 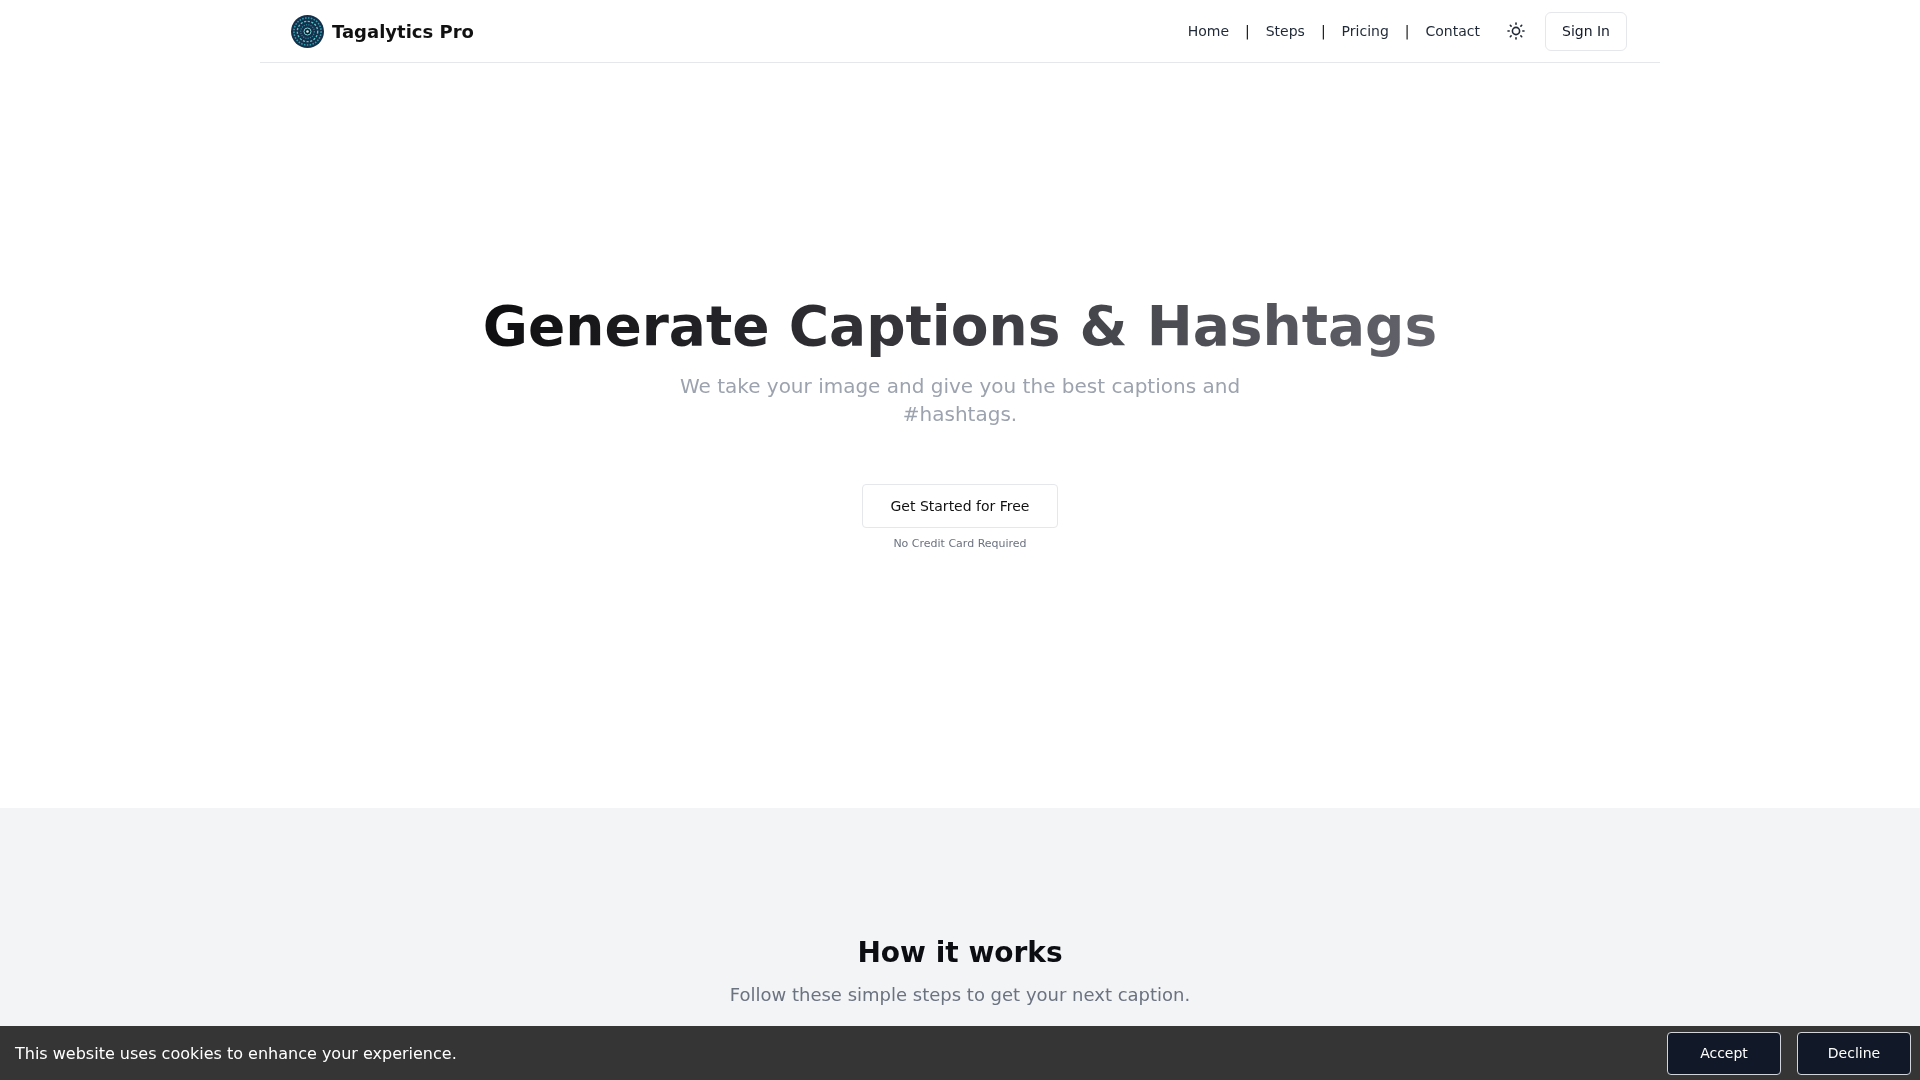 I want to click on accept-button: Accept, so click(x=1724, y=1053).